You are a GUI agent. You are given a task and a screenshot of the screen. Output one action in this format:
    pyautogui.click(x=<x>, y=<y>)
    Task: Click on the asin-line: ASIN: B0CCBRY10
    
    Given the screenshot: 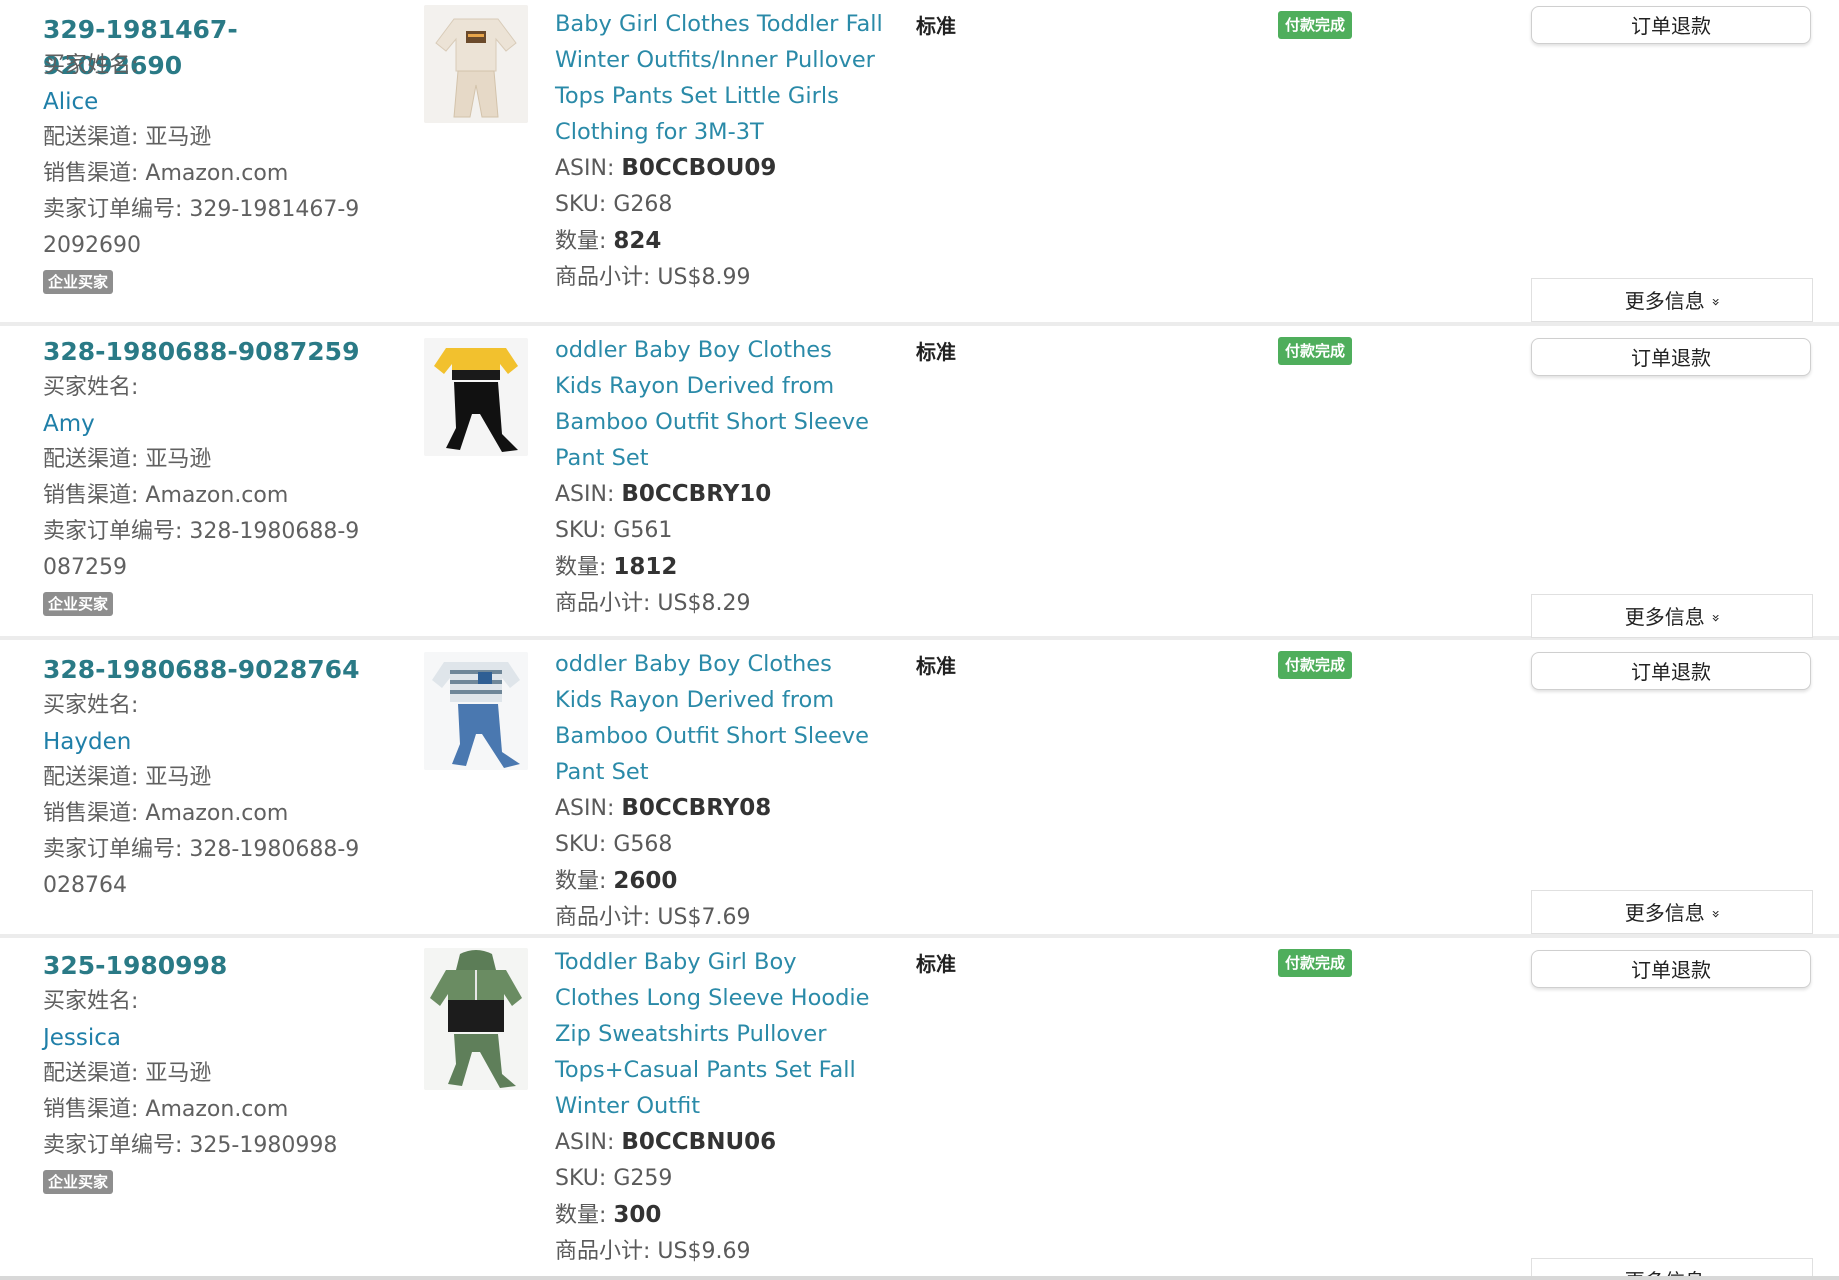 What is the action you would take?
    pyautogui.click(x=720, y=494)
    